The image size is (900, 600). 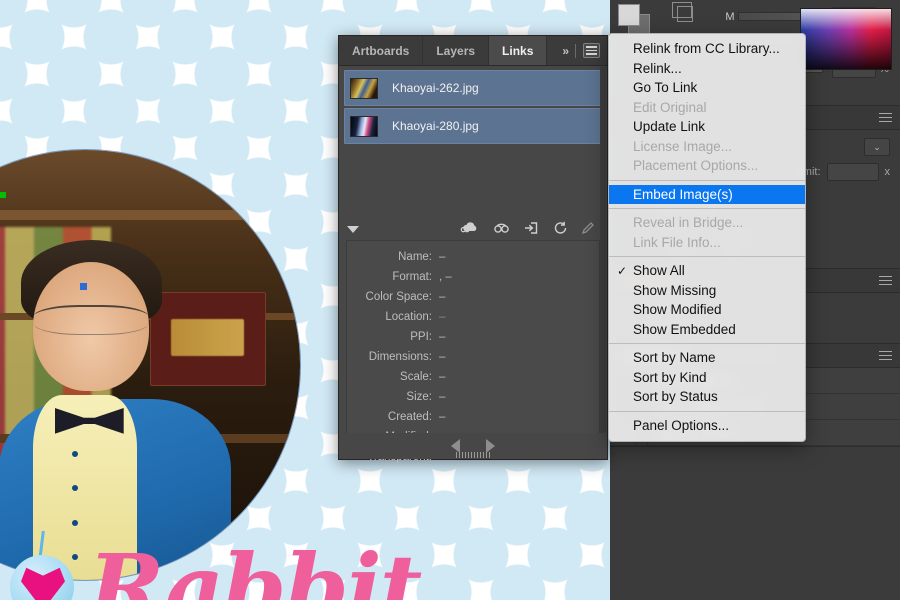 I want to click on stroke-panel-menu-button, so click(x=885, y=117).